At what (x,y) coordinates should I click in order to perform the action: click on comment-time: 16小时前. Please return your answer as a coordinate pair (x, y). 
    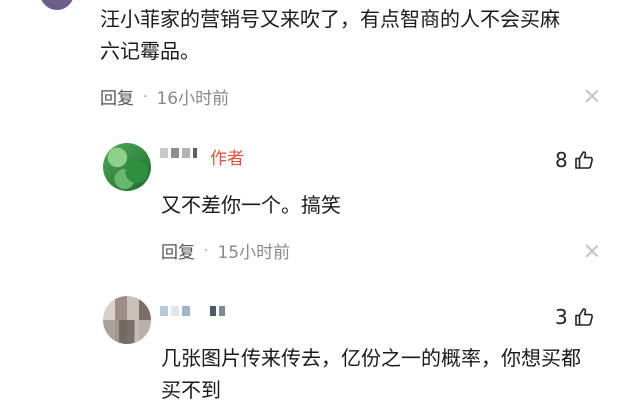
    Looking at the image, I should click on (193, 99).